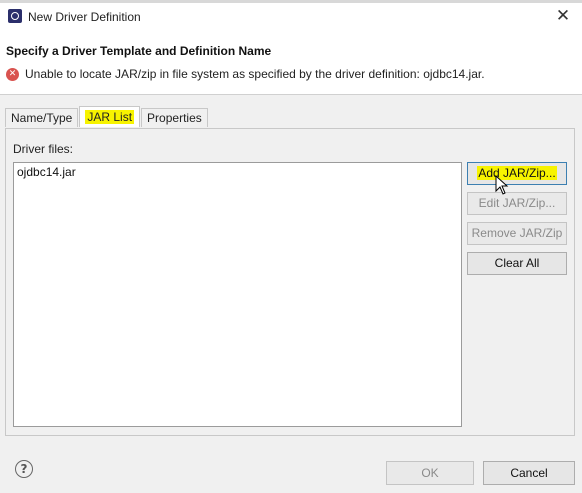 This screenshot has height=493, width=582. I want to click on tab-name-type-label: Name/Type, so click(42, 118).